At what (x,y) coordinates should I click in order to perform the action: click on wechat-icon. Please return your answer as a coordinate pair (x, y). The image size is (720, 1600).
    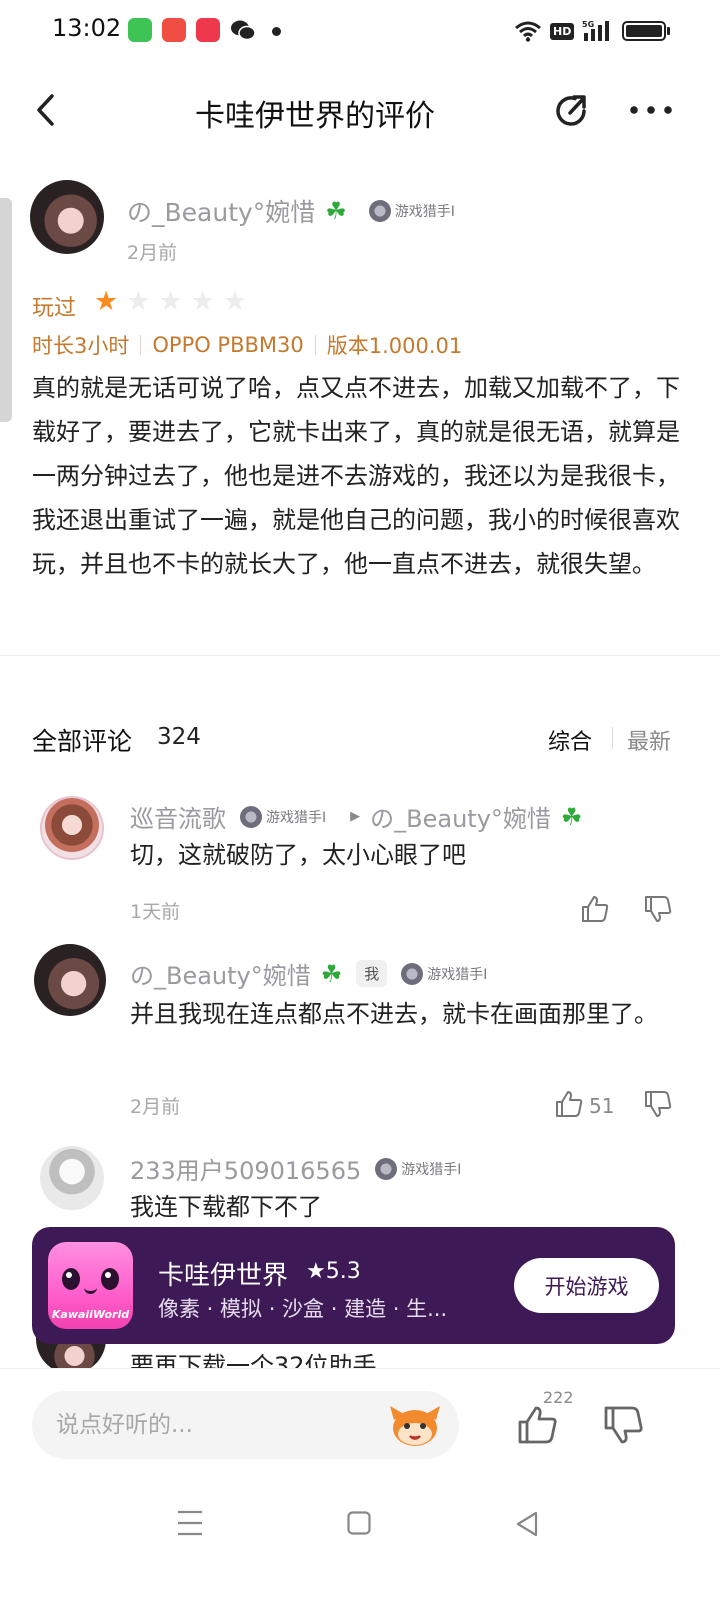
    Looking at the image, I should click on (243, 30).